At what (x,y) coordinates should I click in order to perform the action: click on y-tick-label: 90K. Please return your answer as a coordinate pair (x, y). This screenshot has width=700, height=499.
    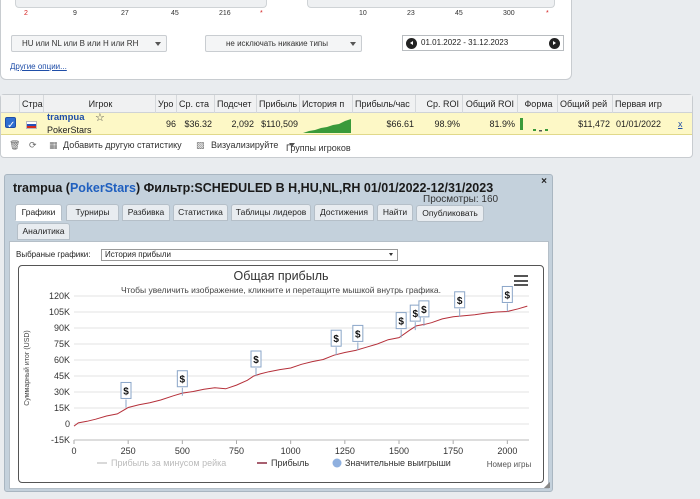
    Looking at the image, I should click on (62, 328).